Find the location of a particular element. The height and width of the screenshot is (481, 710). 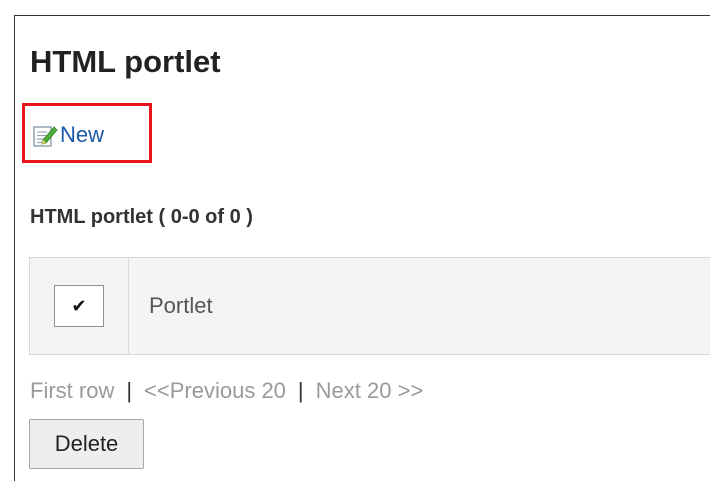

column-header-portlet: Portlet is located at coordinates (181, 305).